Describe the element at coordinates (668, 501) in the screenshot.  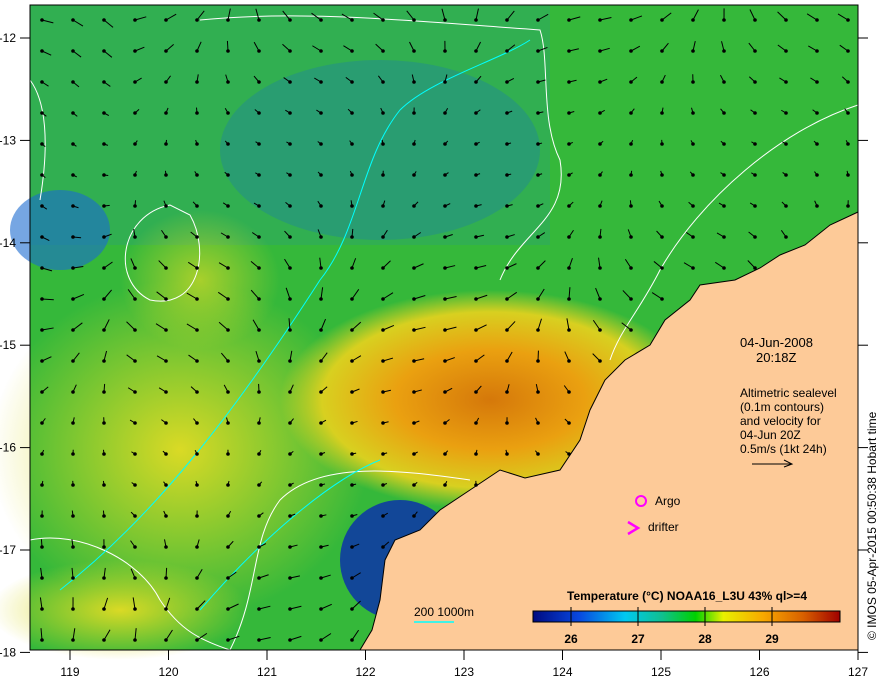
I see `argo-label: Argo` at that location.